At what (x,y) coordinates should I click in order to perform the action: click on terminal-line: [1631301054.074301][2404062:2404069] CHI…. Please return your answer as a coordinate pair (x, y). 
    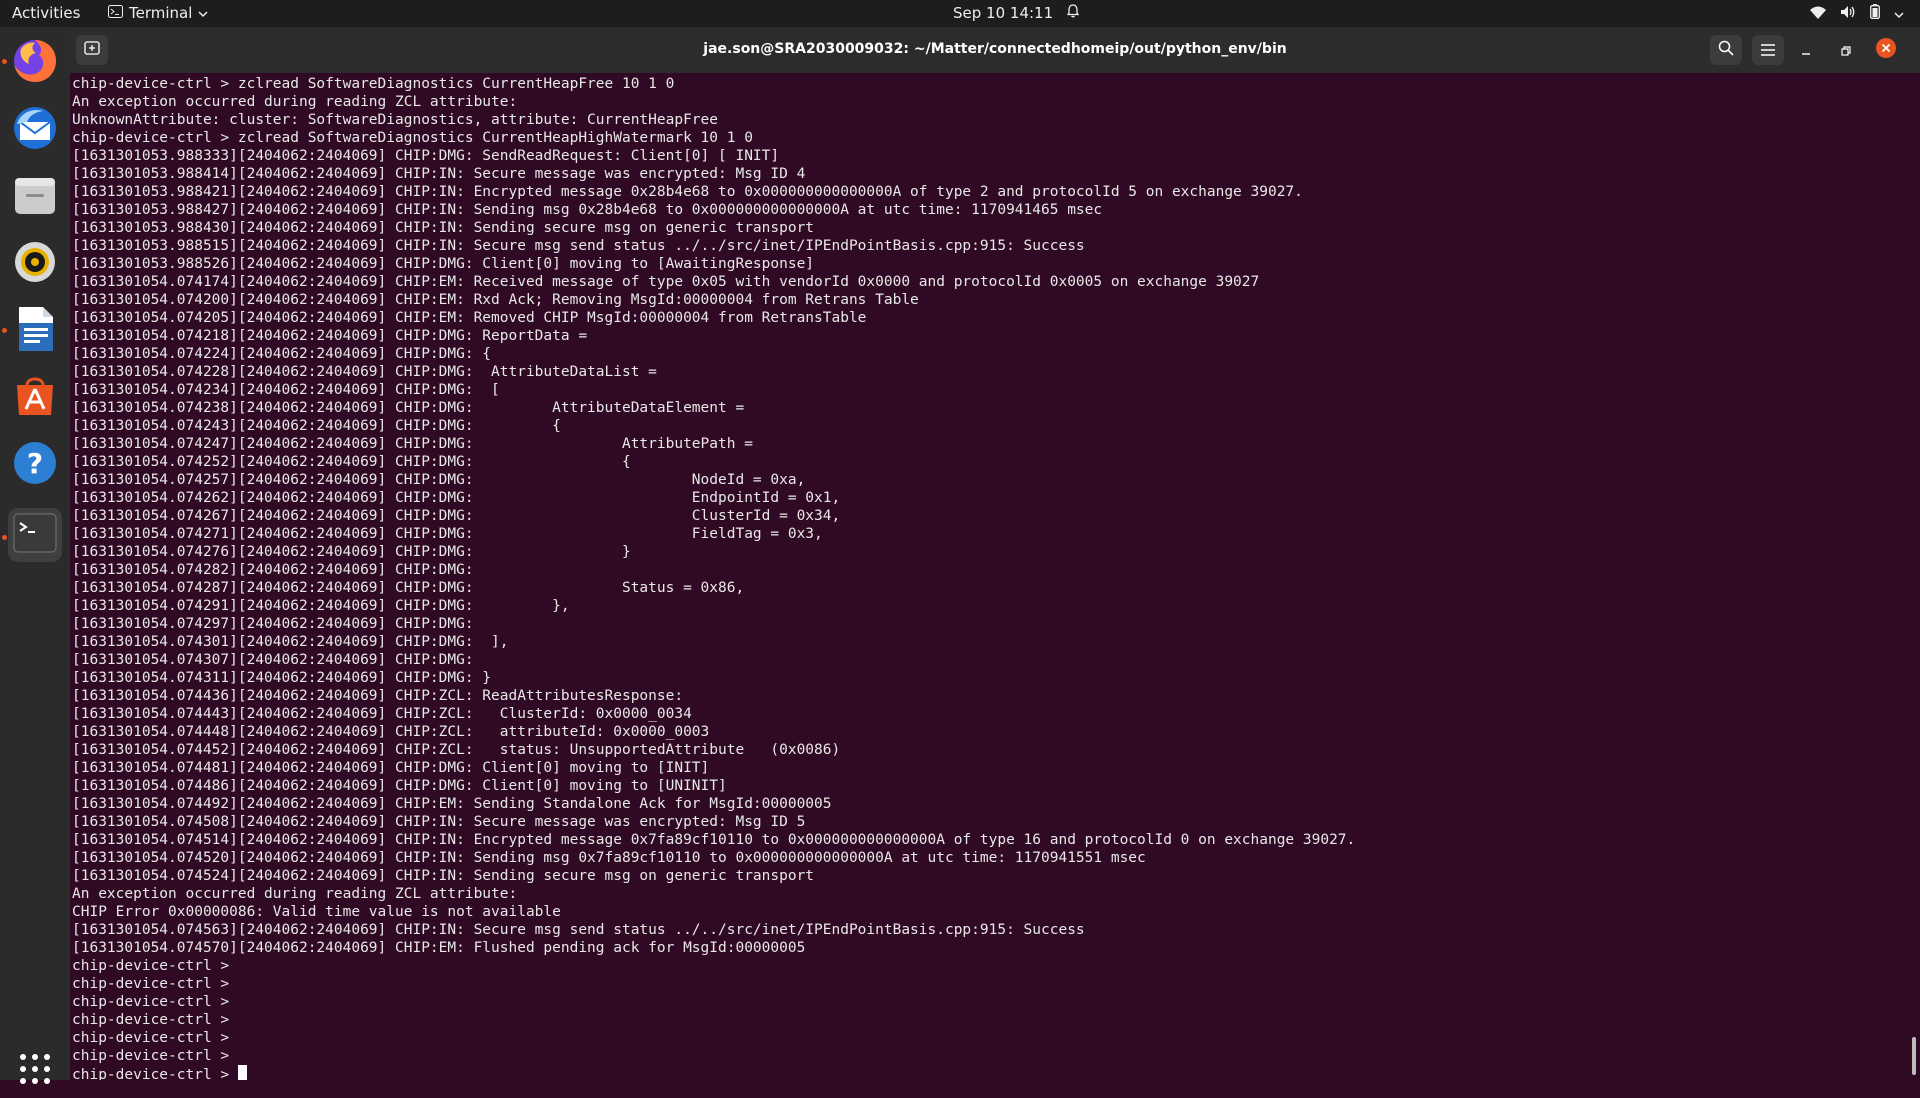
    Looking at the image, I should click on (290, 642).